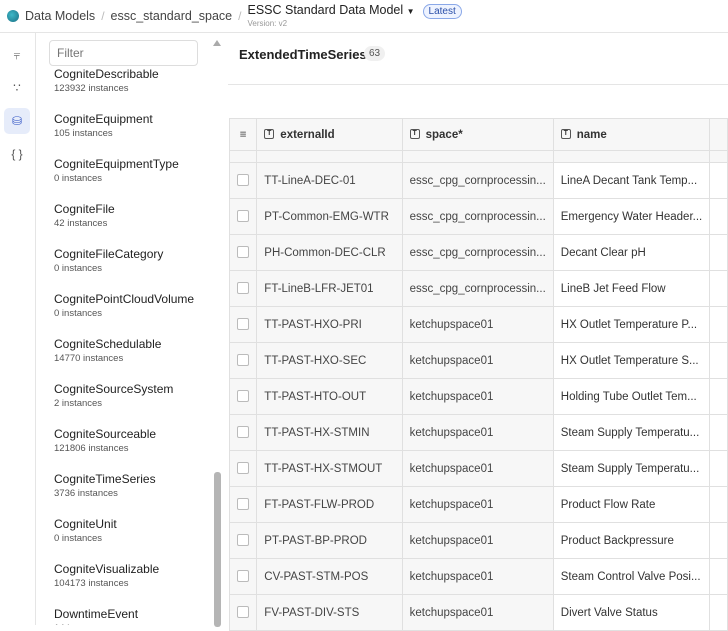  I want to click on cell-name: Decant Clear pH, so click(631, 252).